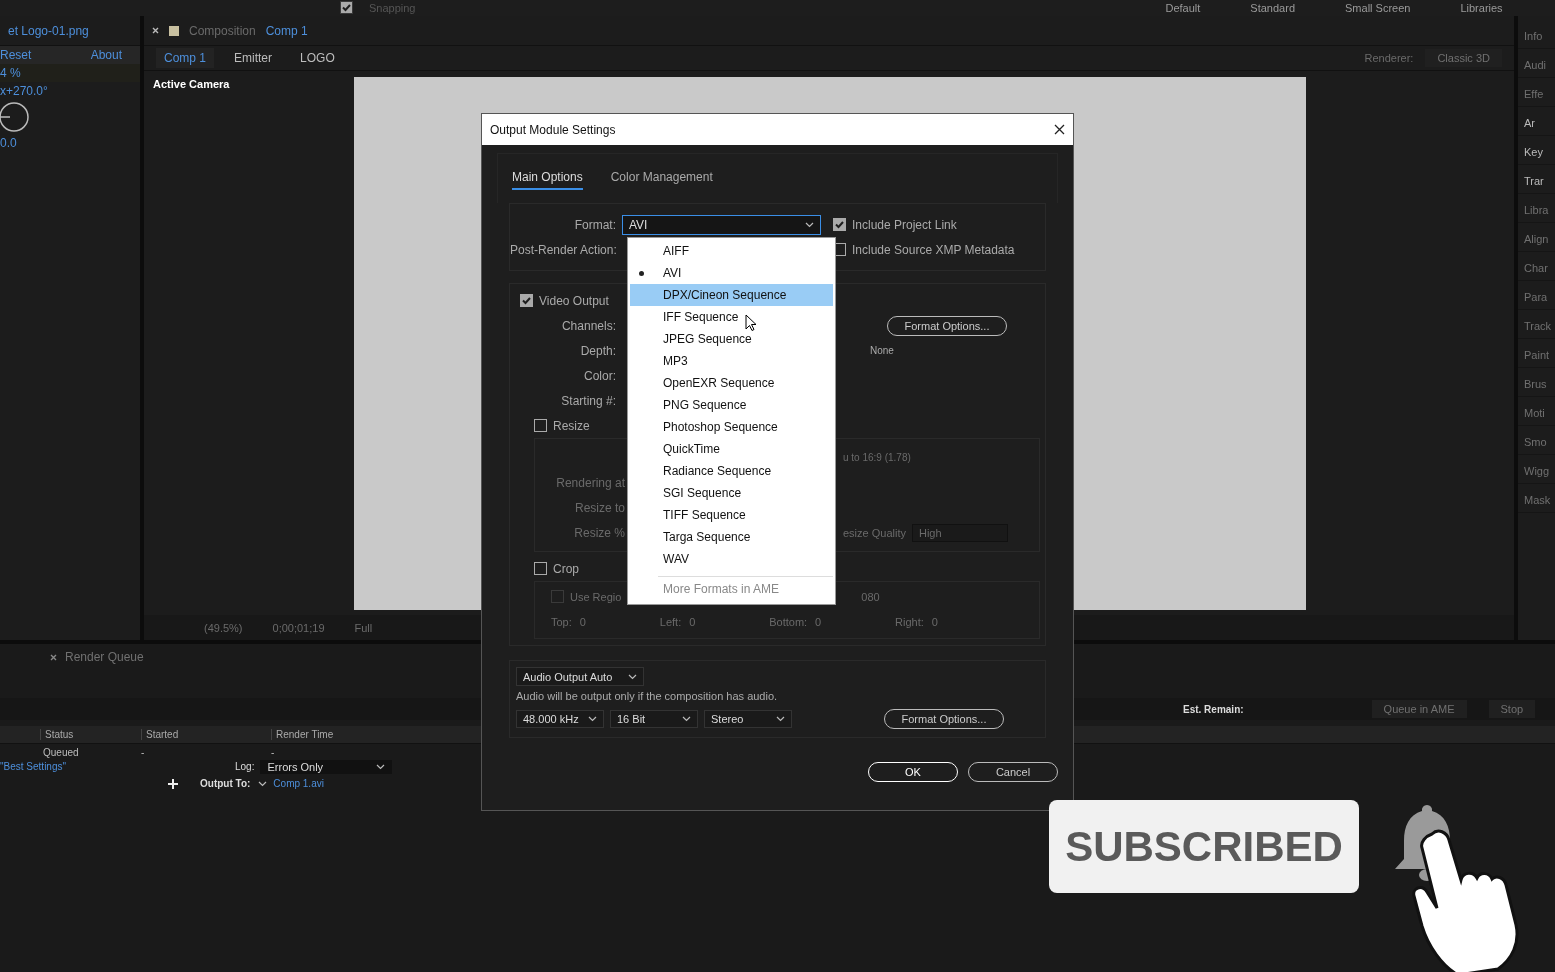 The image size is (1555, 972). Describe the element at coordinates (1536, 181) in the screenshot. I see `tree-item: Trar` at that location.